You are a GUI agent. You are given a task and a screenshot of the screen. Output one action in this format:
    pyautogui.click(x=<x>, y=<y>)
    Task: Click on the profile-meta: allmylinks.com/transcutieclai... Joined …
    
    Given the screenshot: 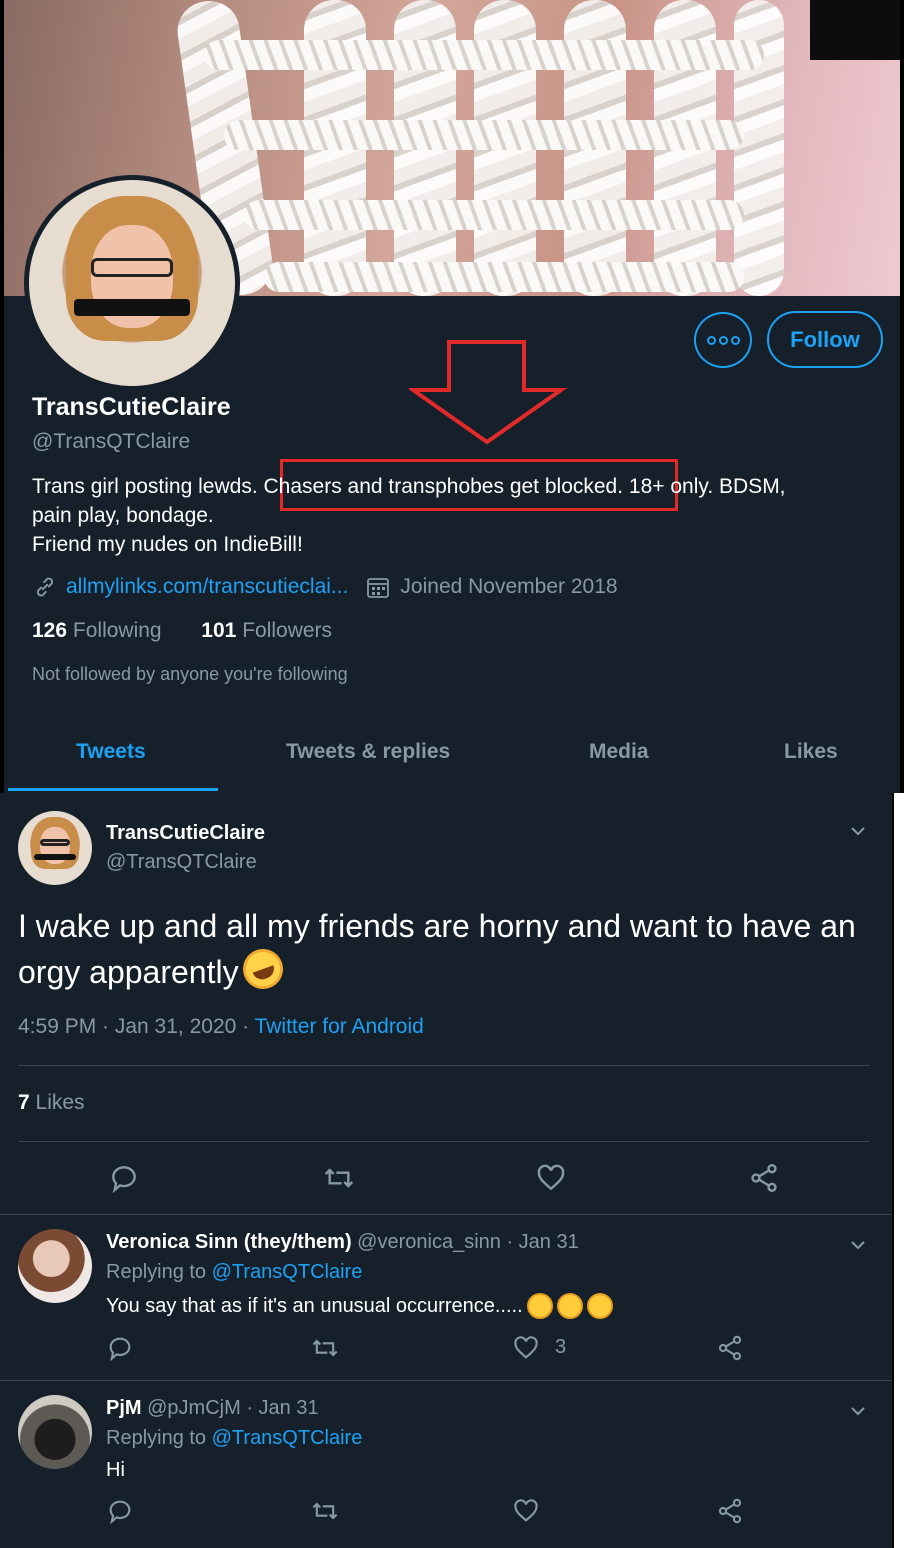 What is the action you would take?
    pyautogui.click(x=325, y=587)
    